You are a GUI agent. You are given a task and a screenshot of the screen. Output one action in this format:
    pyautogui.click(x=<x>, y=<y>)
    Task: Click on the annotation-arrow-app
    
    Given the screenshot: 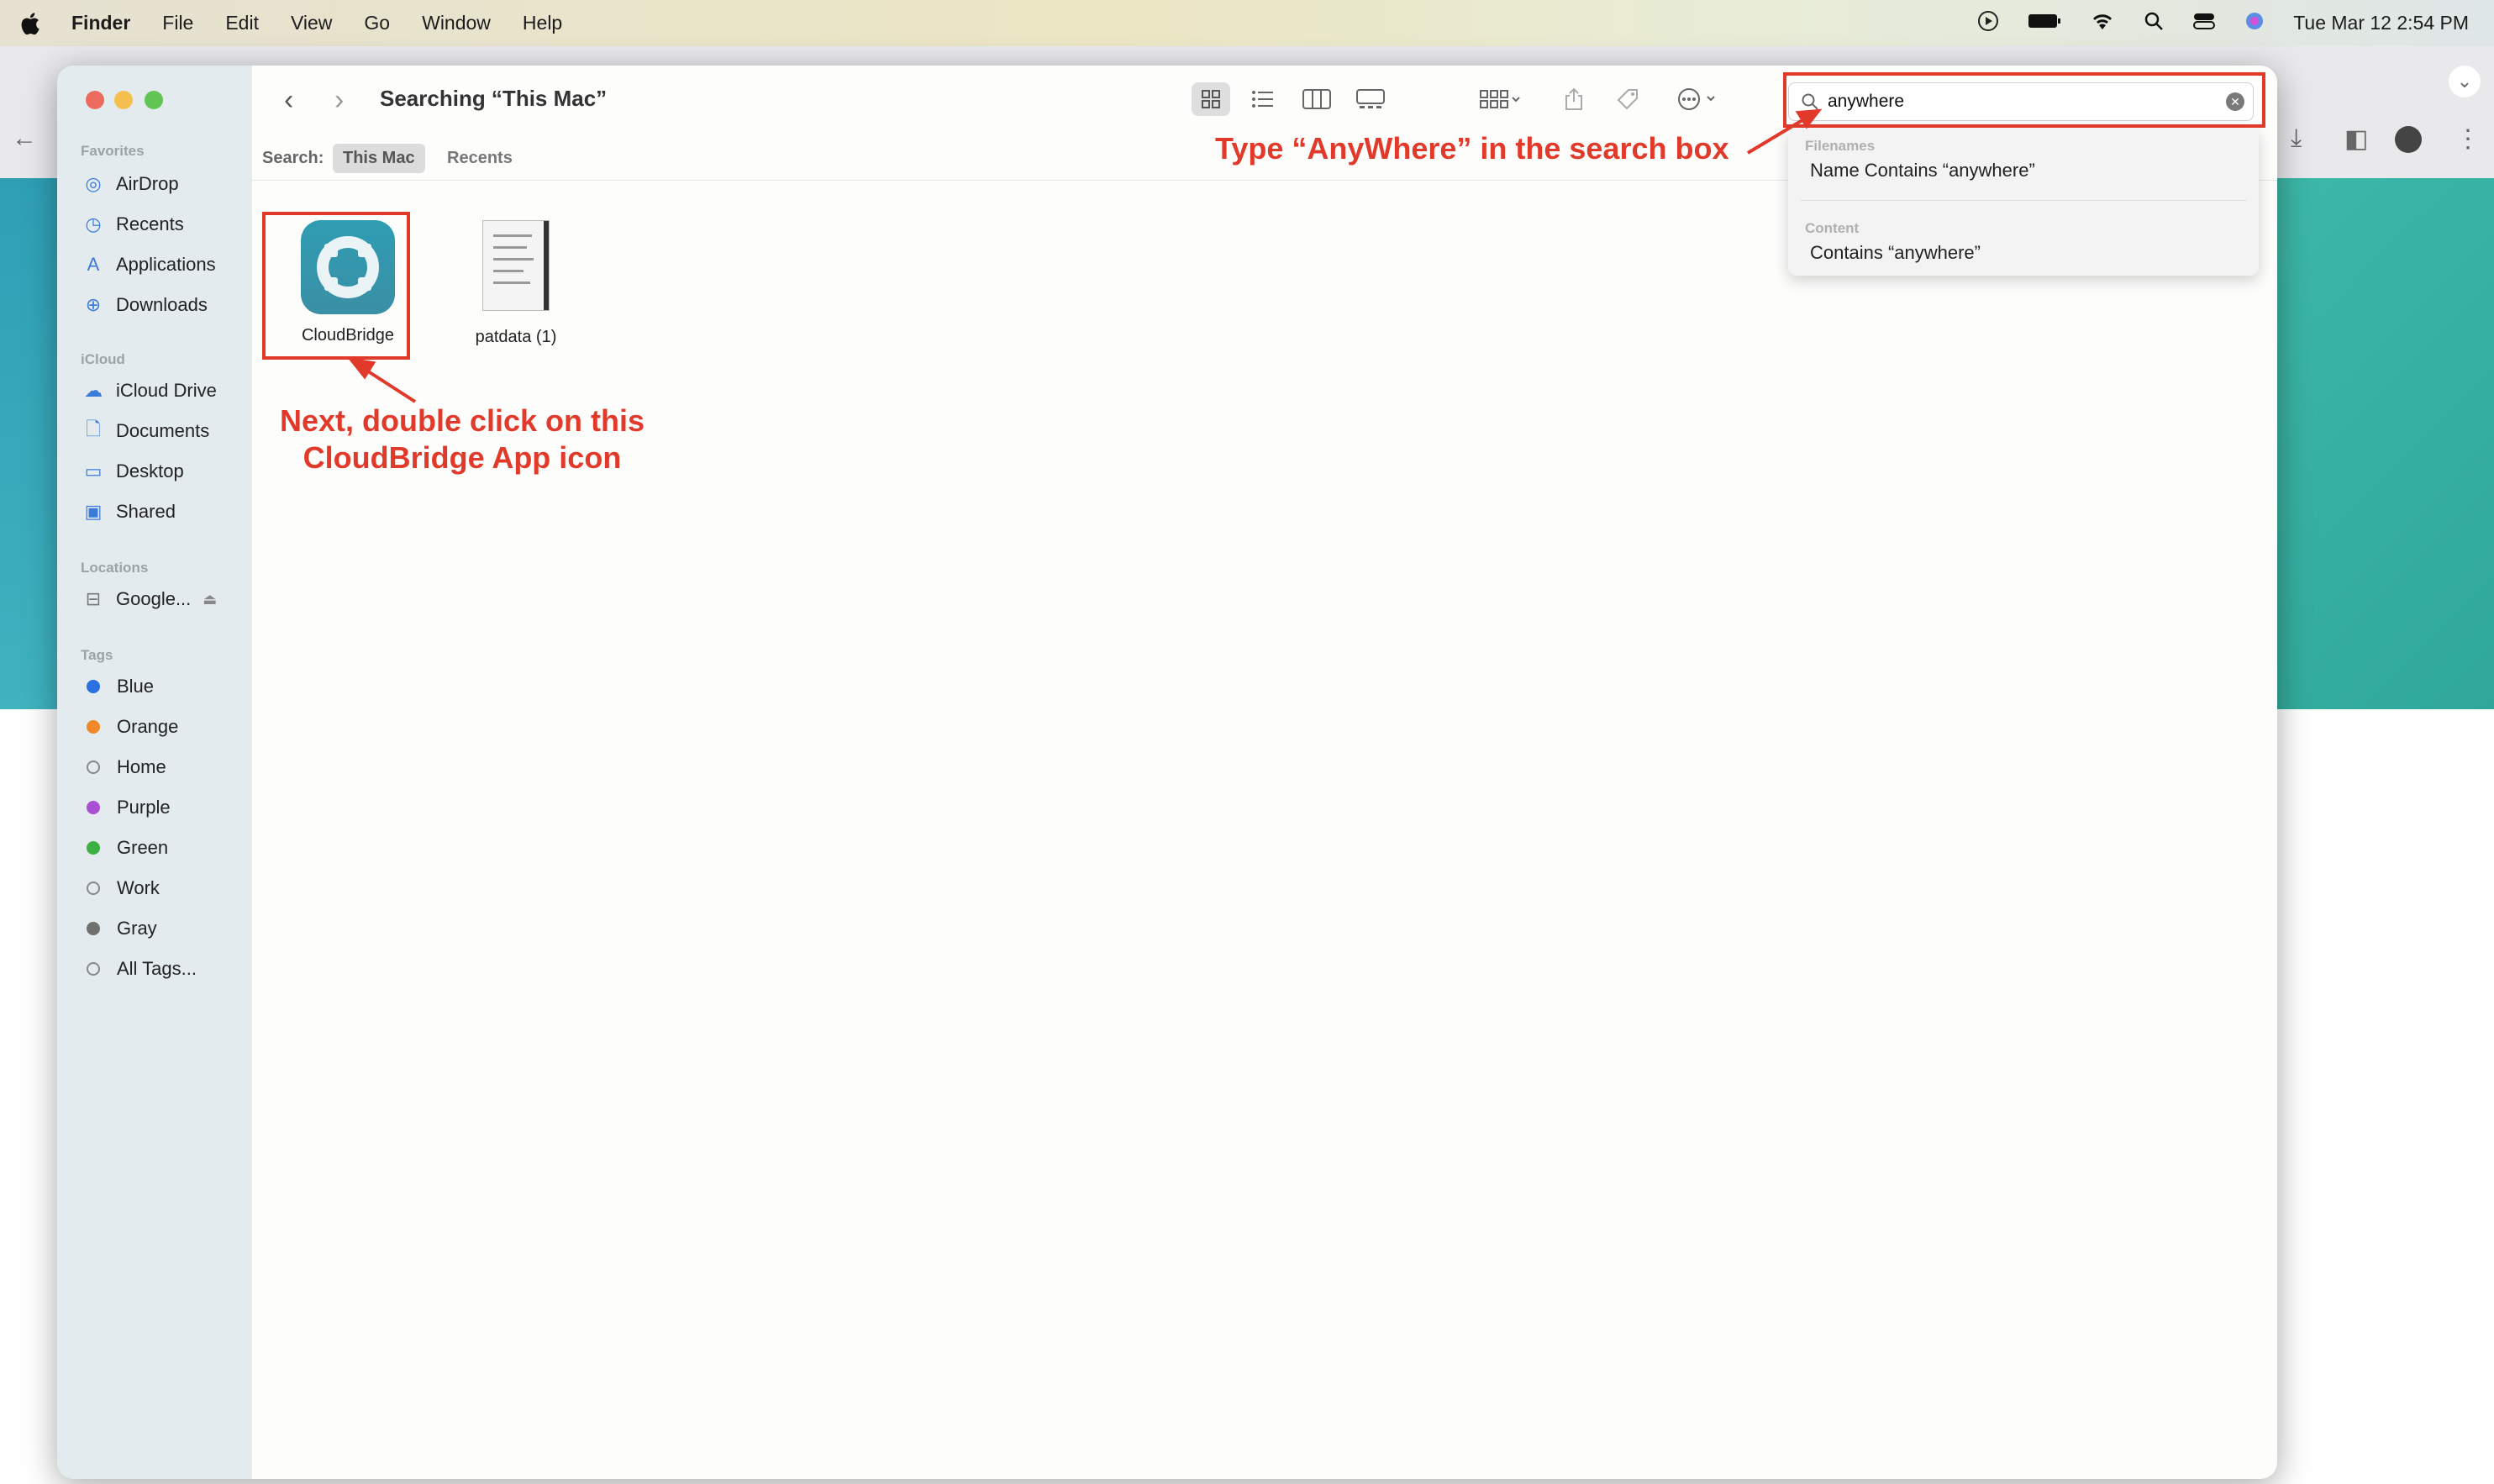 What is the action you would take?
    pyautogui.click(x=389, y=385)
    